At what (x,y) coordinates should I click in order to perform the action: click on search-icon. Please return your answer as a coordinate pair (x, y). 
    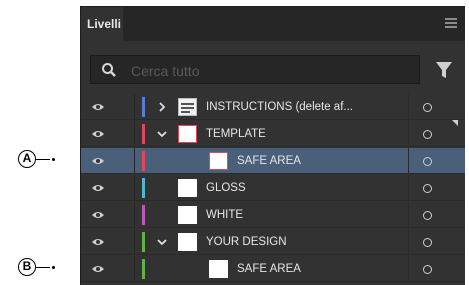
    Looking at the image, I should click on (109, 70).